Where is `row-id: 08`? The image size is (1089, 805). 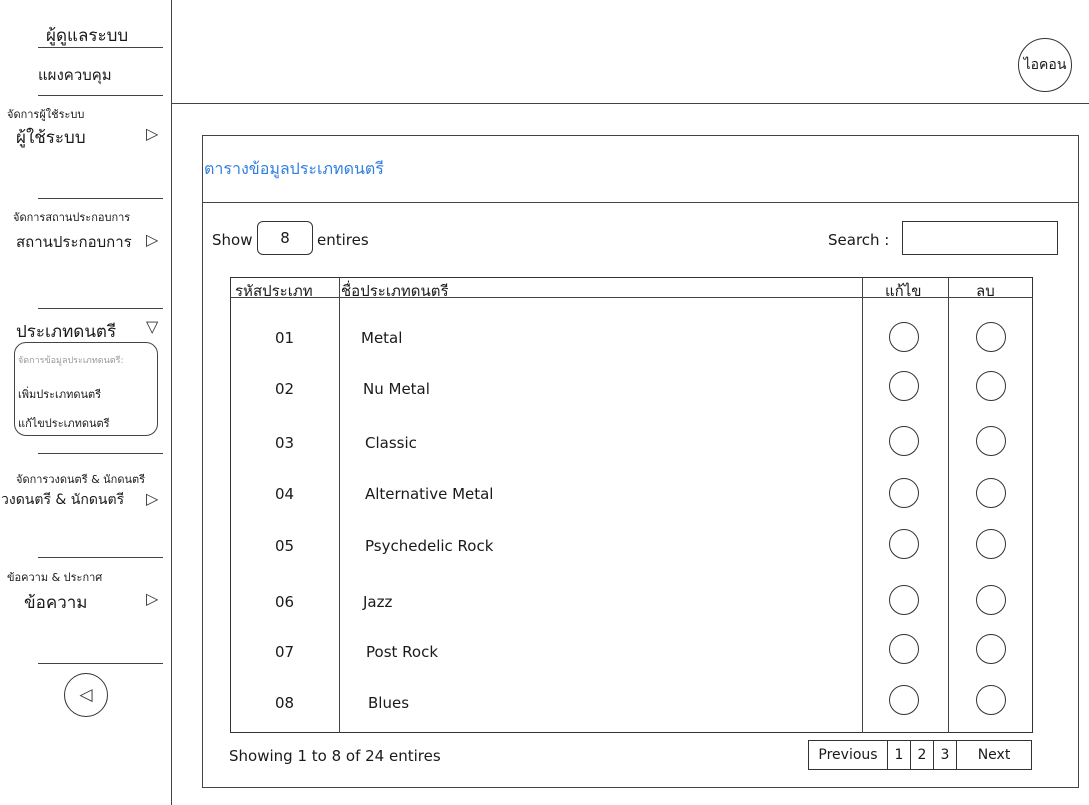 row-id: 08 is located at coordinates (285, 703).